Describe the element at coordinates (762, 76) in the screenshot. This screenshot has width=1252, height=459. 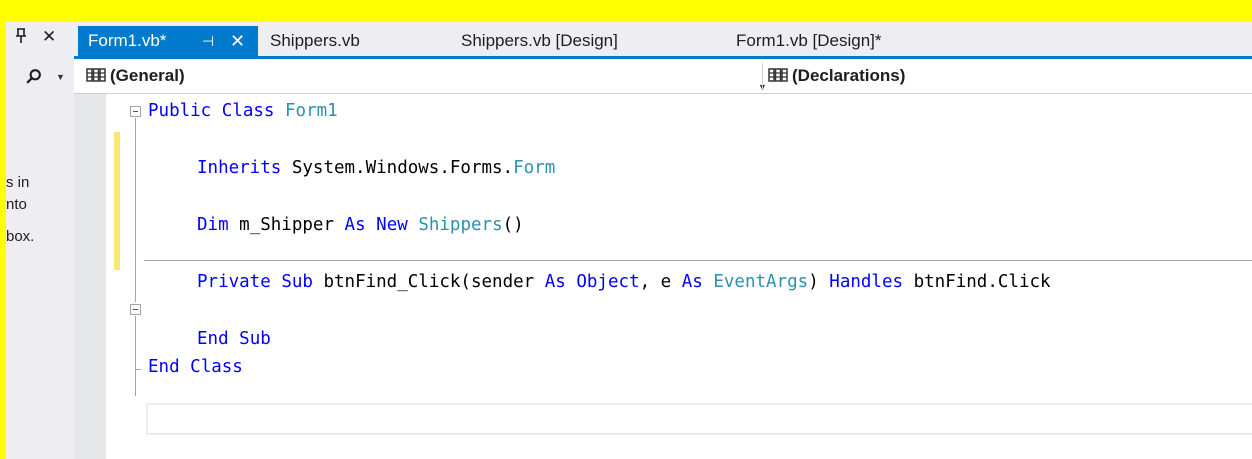
I see `divider` at that location.